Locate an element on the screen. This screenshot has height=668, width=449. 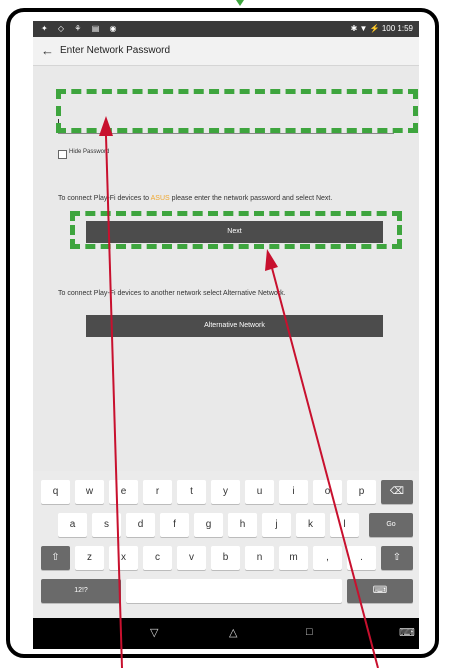
arrow-to-next-head is located at coordinates (271, 260).